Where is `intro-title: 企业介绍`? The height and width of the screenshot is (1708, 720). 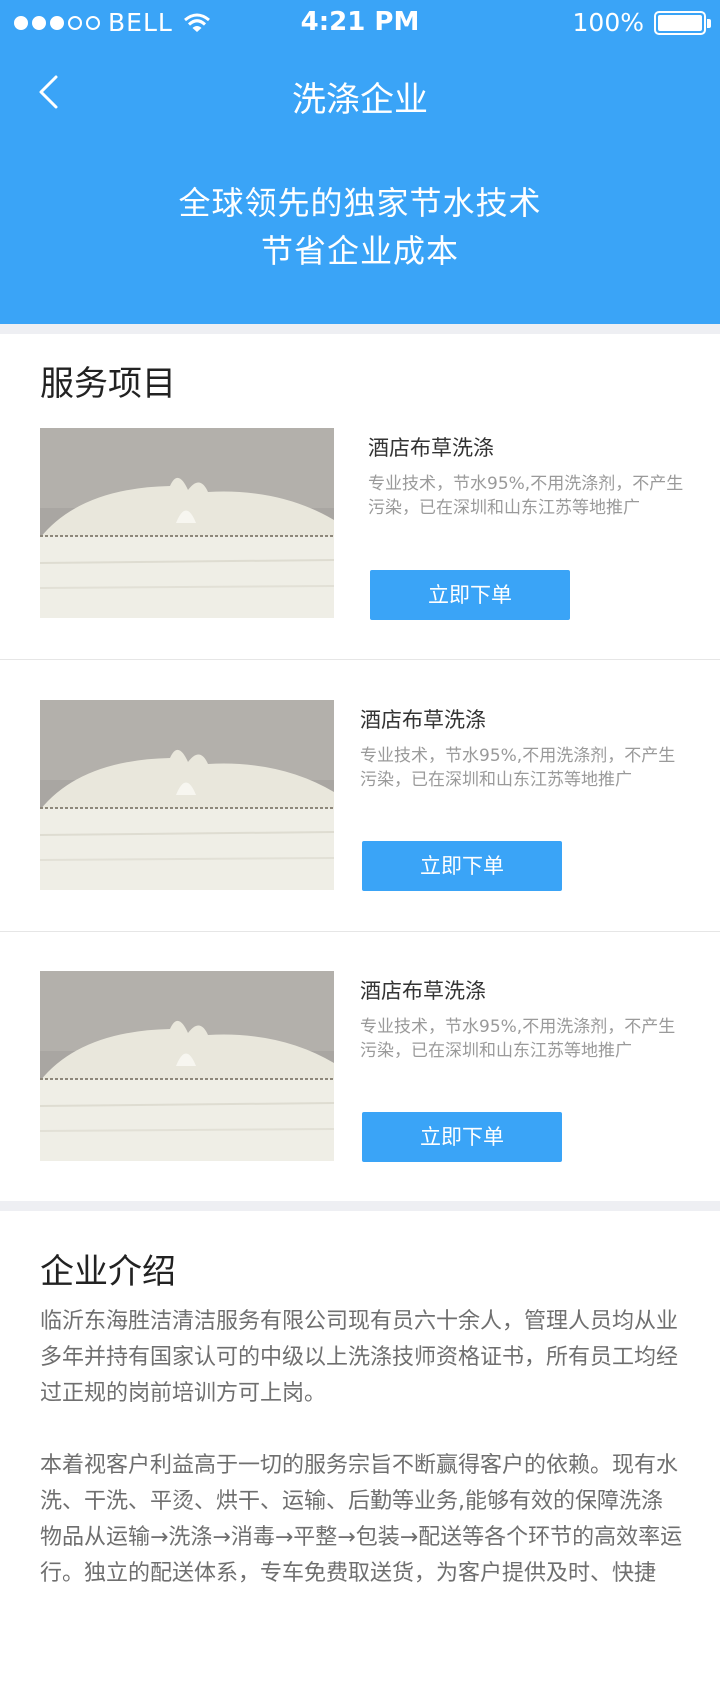 intro-title: 企业介绍 is located at coordinates (108, 1272).